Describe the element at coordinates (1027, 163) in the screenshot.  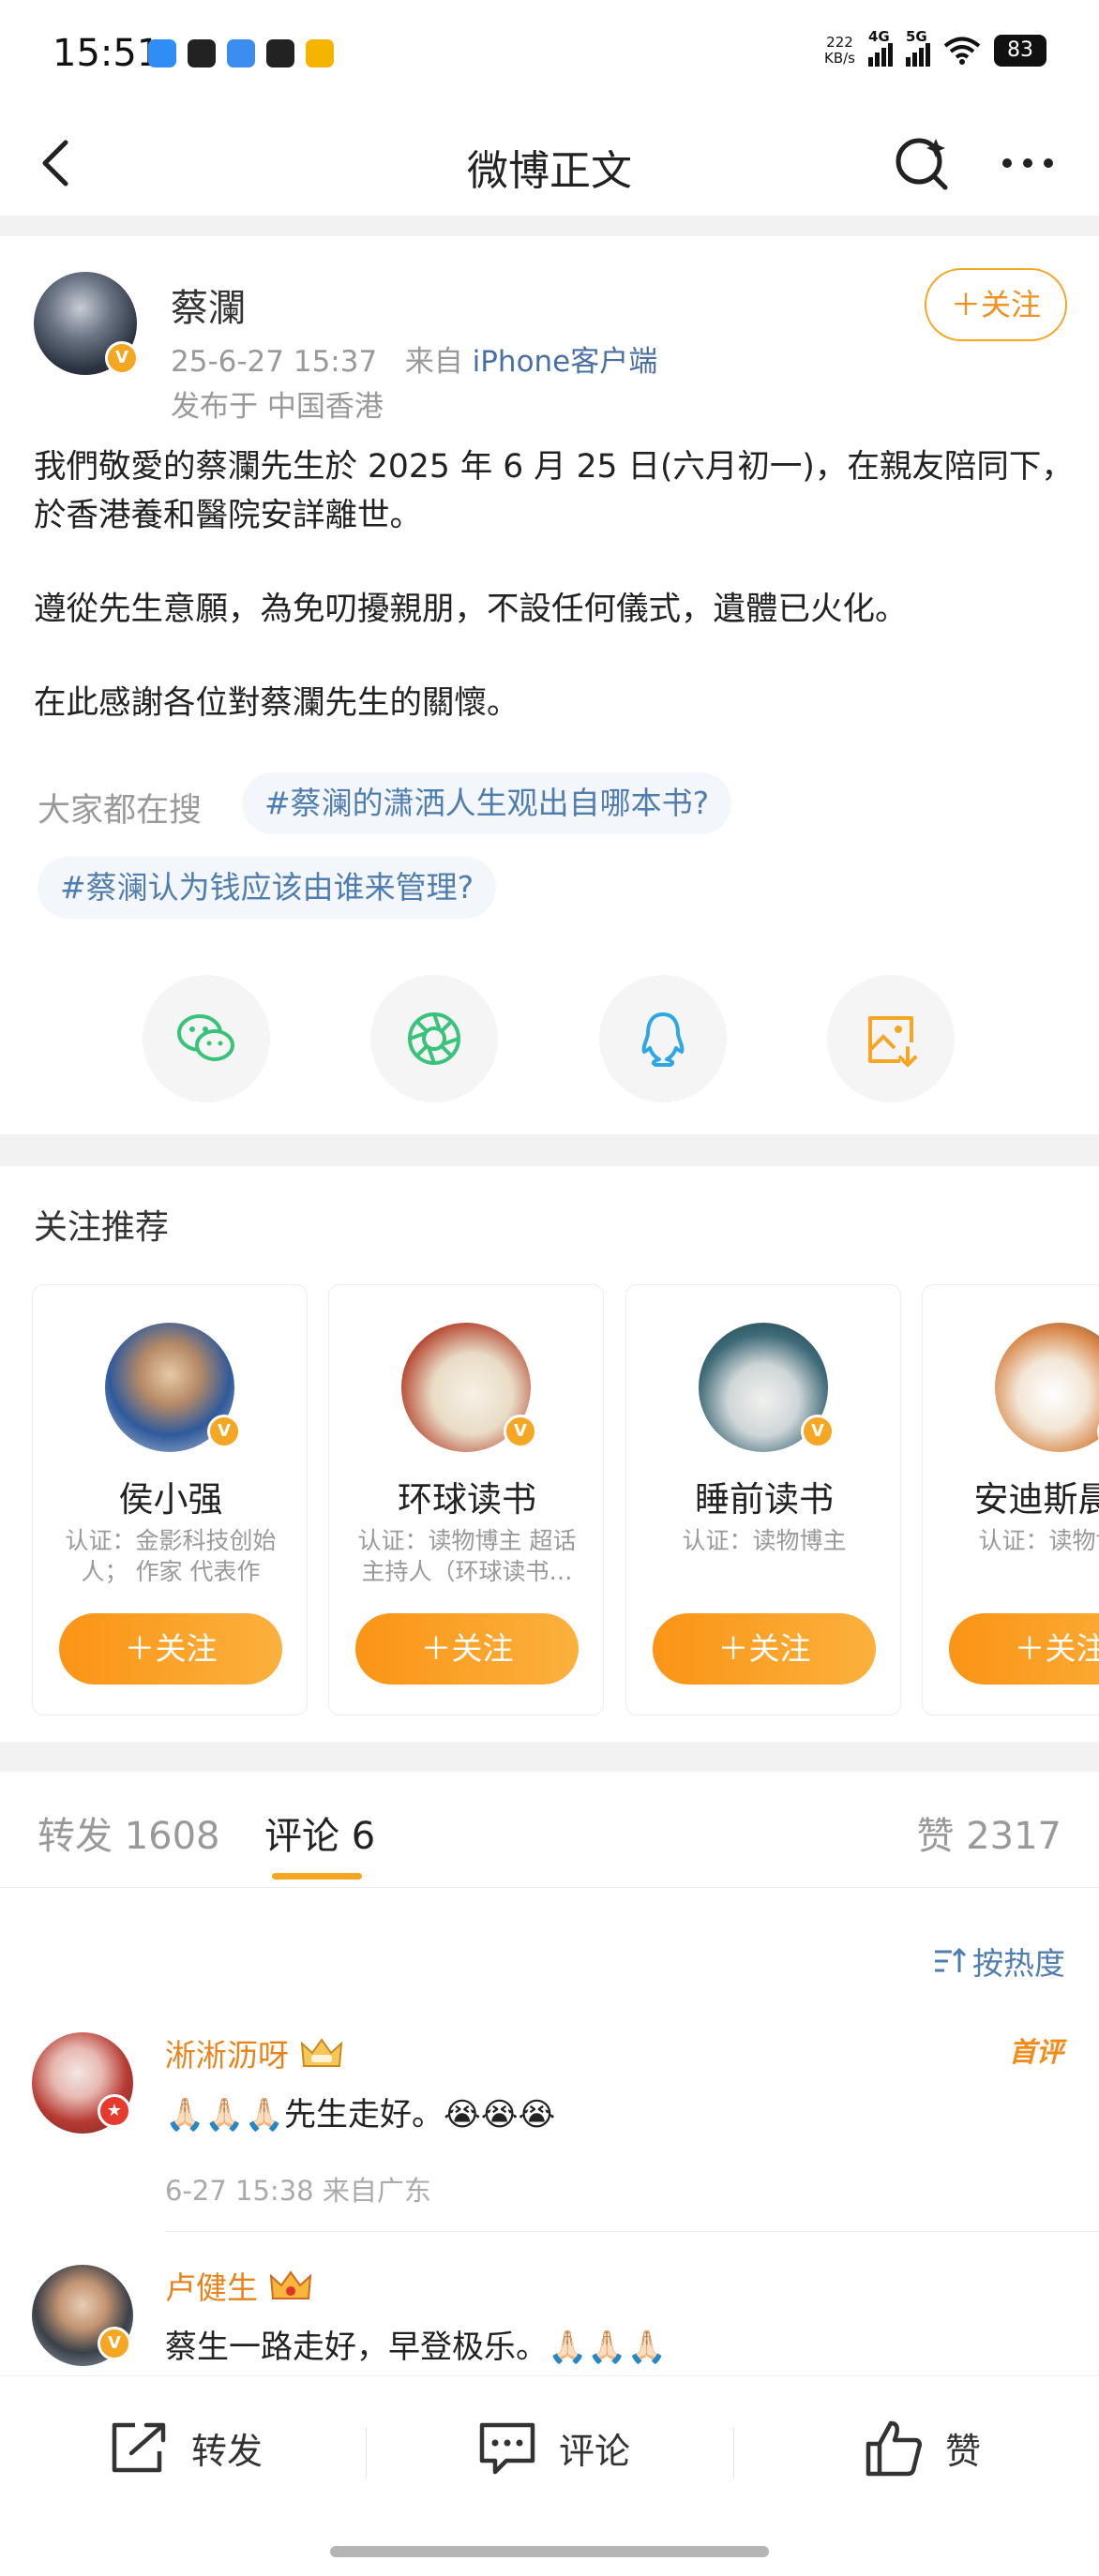
I see `more-icon` at that location.